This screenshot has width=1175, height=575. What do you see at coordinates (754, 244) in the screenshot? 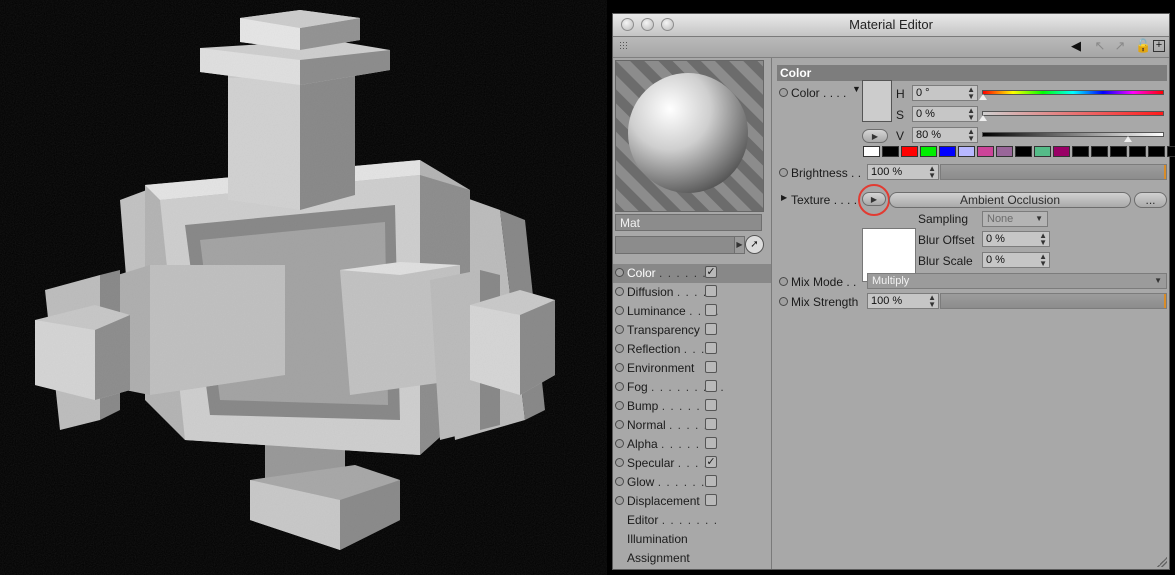
I see `pointer-icon: ➚` at bounding box center [754, 244].